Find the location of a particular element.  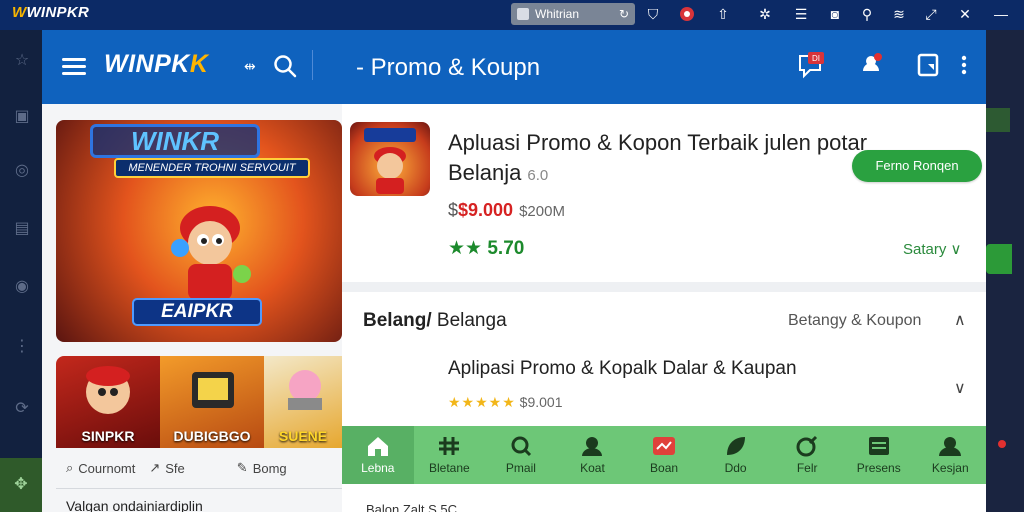

emulator-sidebar-footer: ✥ is located at coordinates (21, 485).